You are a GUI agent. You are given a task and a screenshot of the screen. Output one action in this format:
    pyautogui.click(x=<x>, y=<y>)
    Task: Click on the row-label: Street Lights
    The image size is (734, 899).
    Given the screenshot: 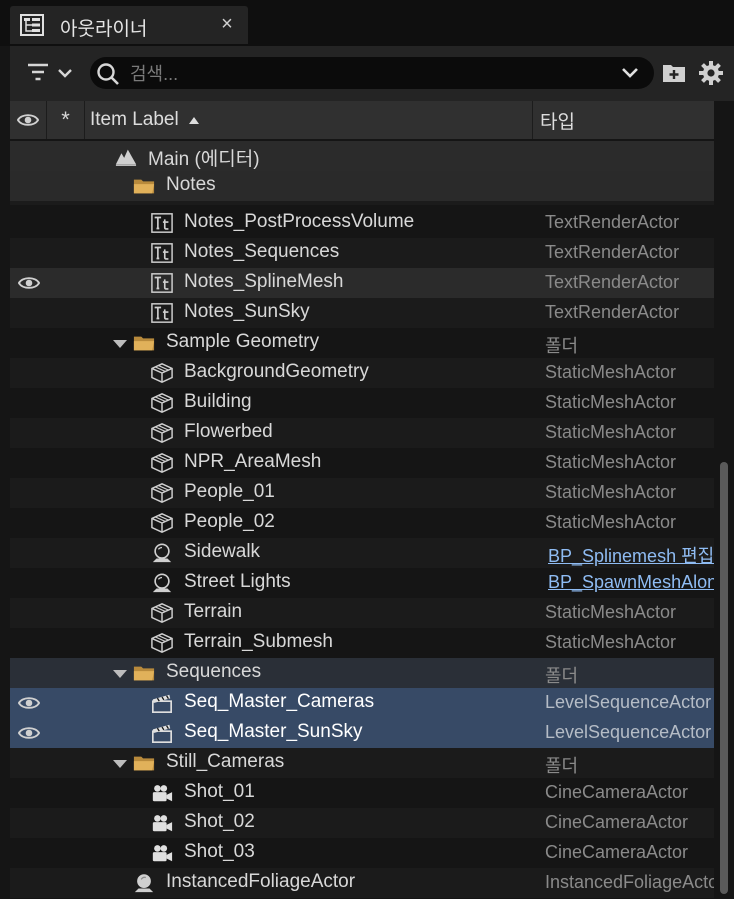 What is the action you would take?
    pyautogui.click(x=237, y=581)
    